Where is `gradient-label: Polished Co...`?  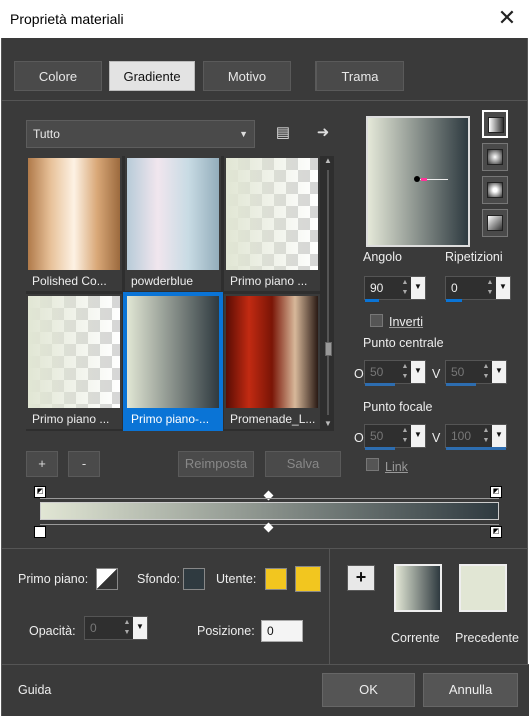 gradient-label: Polished Co... is located at coordinates (69, 281).